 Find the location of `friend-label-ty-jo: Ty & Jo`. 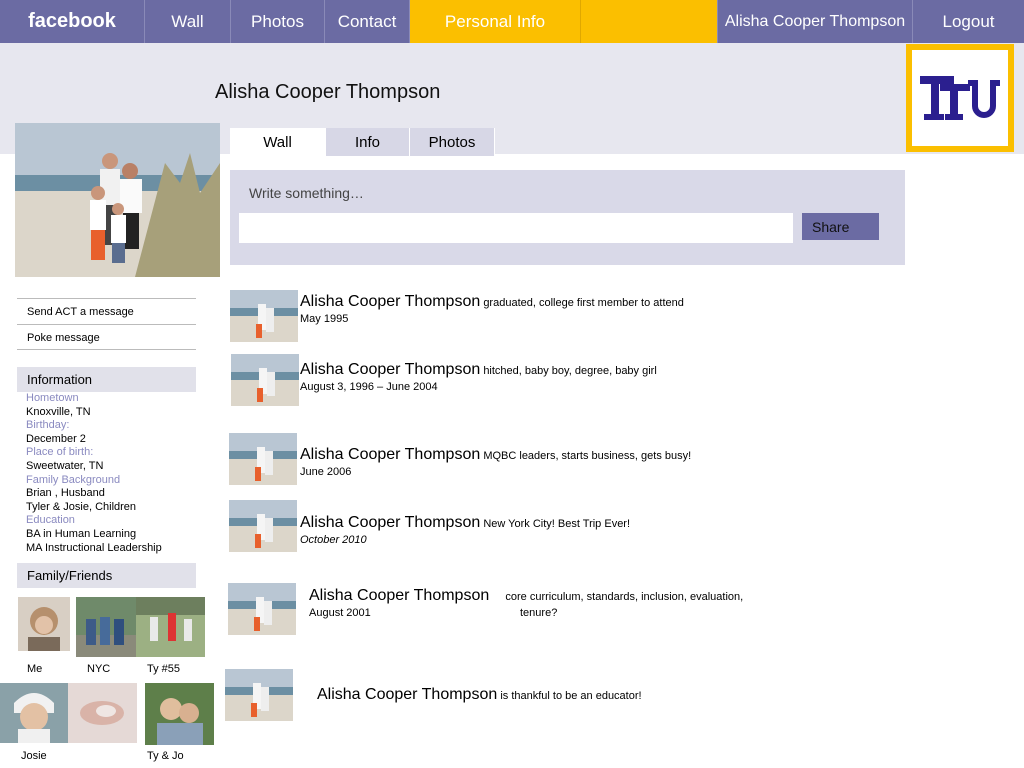

friend-label-ty-jo: Ty & Jo is located at coordinates (165, 756).